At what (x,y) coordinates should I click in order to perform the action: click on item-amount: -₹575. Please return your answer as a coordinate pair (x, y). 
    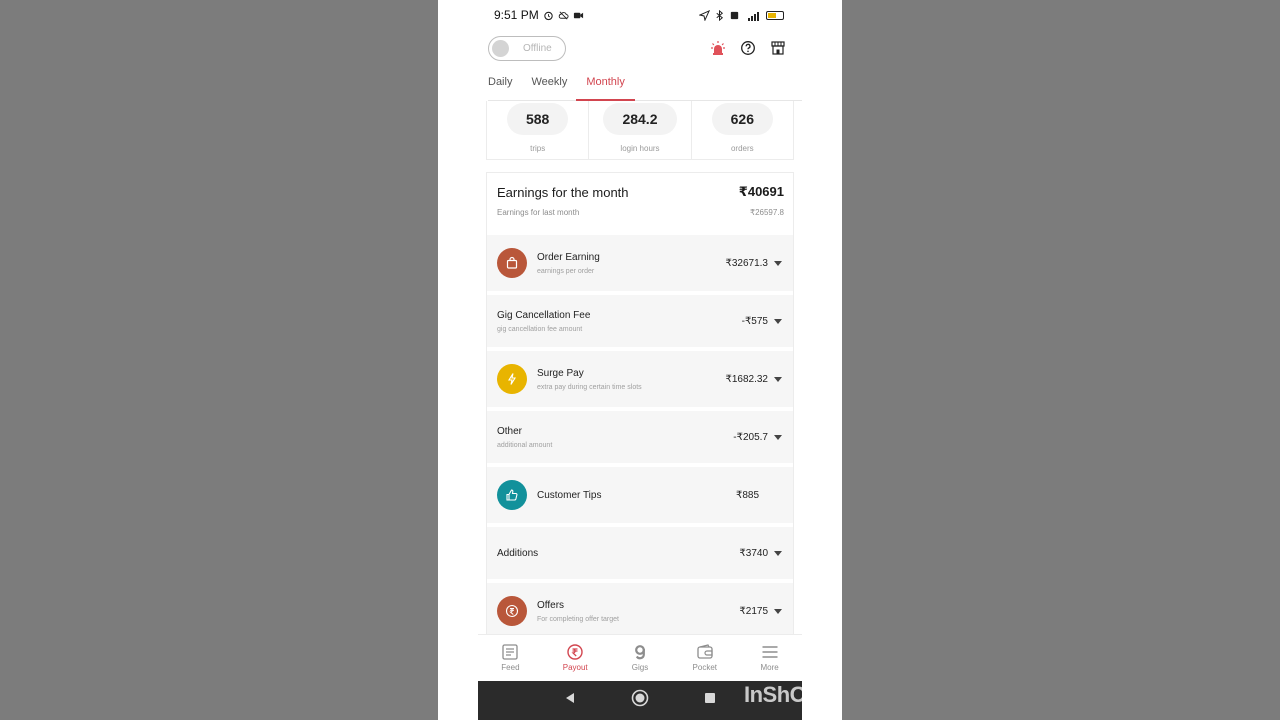
    Looking at the image, I should click on (754, 321).